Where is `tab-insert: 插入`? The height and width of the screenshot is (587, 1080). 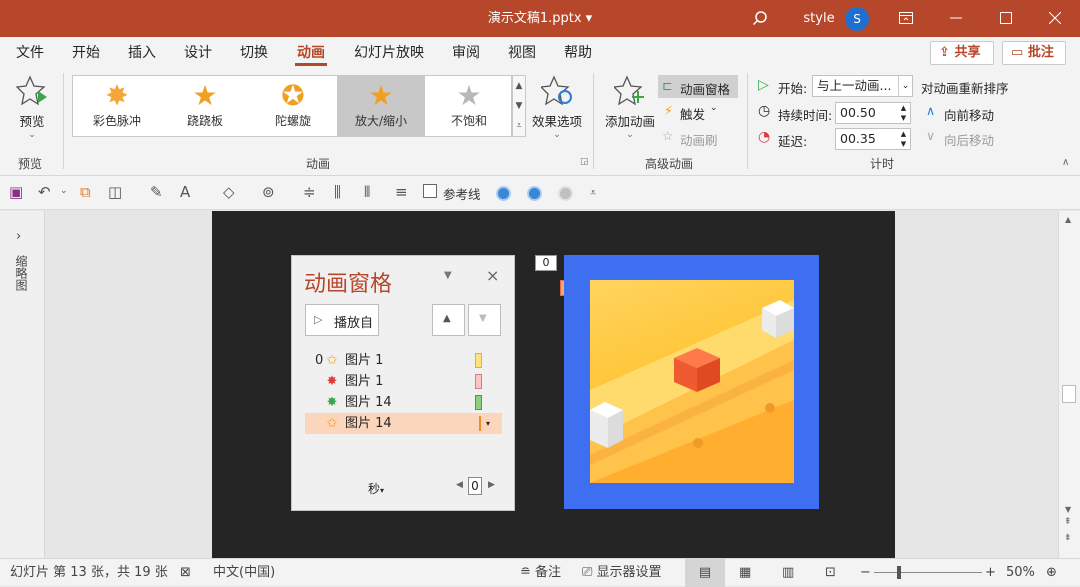 tab-insert: 插入 is located at coordinates (142, 53).